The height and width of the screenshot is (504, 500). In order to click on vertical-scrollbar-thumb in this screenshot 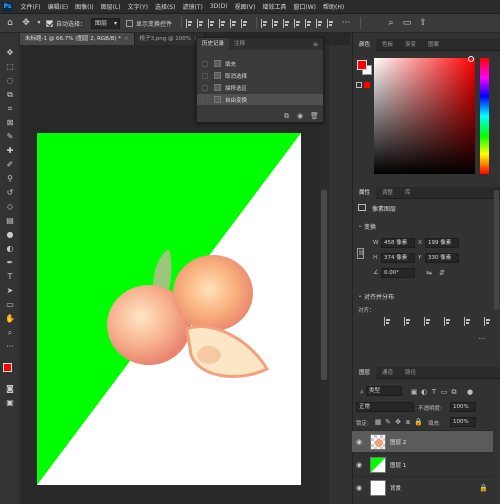, I will do `click(324, 285)`.